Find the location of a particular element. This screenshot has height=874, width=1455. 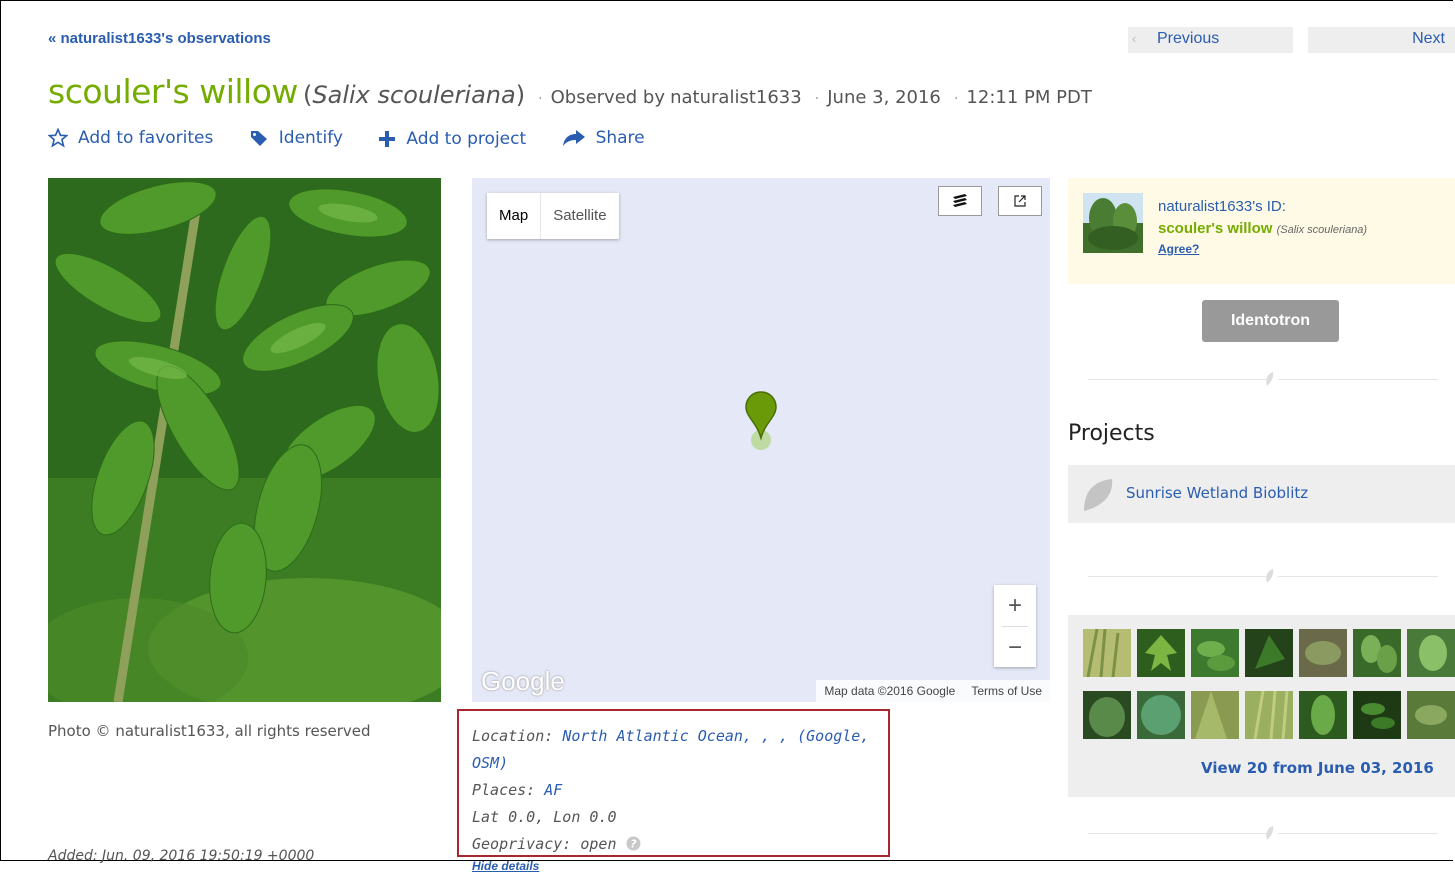

layers-icon is located at coordinates (960, 200).